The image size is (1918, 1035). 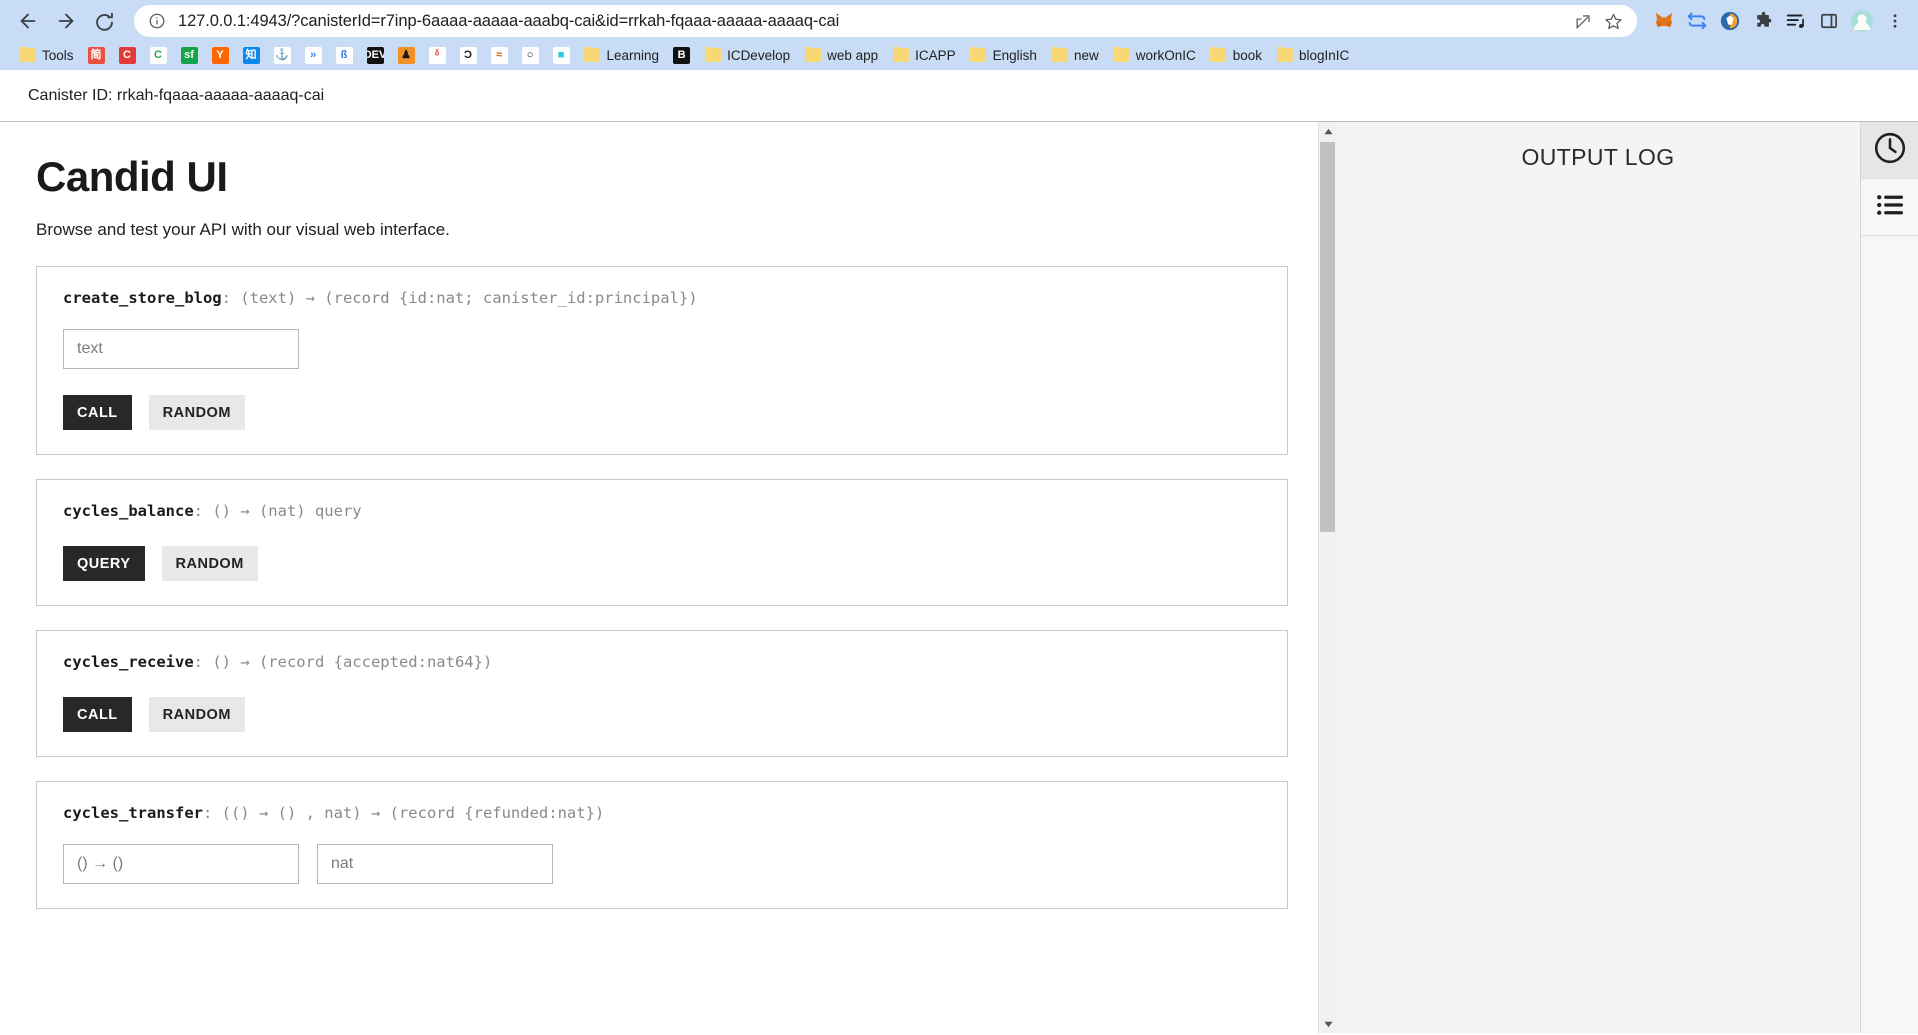 What do you see at coordinates (499, 55) in the screenshot?
I see `bookmark-site-14: ≈` at bounding box center [499, 55].